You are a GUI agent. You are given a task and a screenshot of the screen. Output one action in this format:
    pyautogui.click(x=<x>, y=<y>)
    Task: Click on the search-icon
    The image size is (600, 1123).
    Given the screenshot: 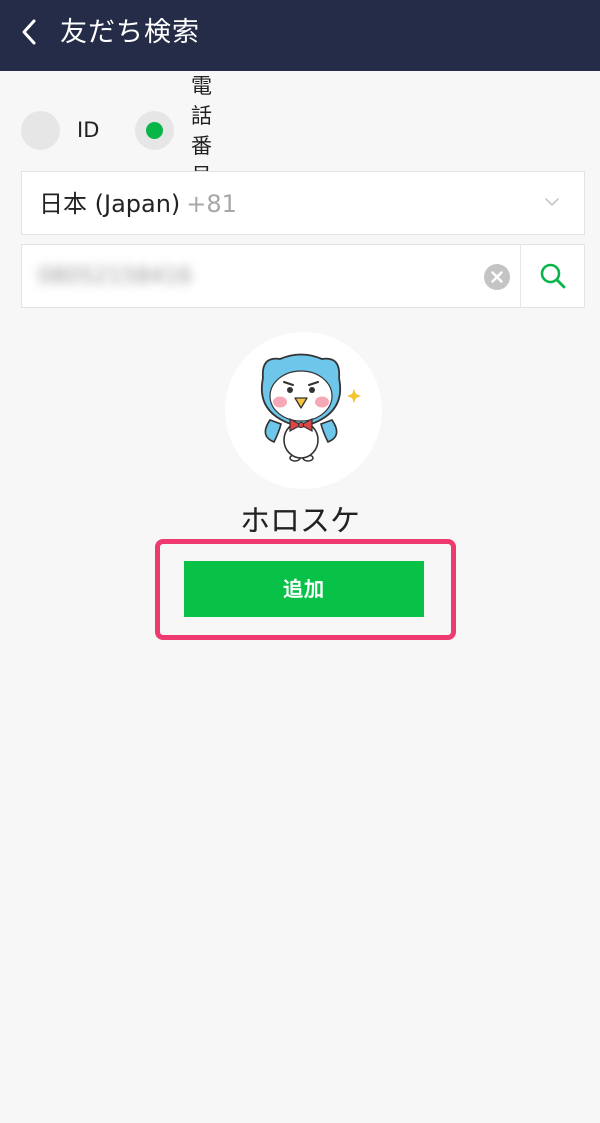 What is the action you would take?
    pyautogui.click(x=553, y=276)
    